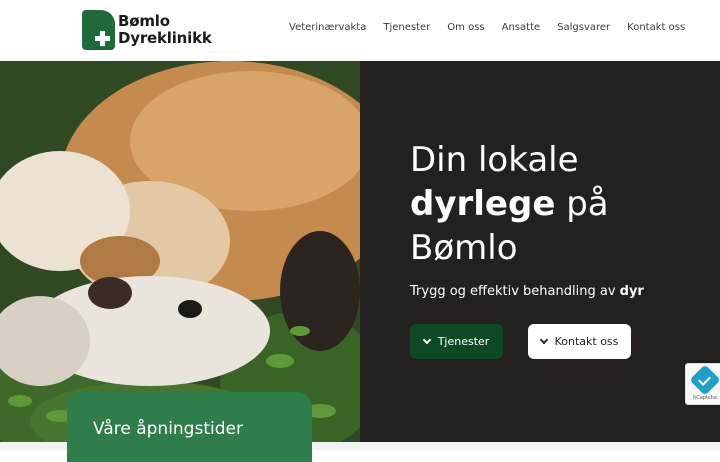 The height and width of the screenshot is (462, 720). I want to click on hero-subtitle-text: Trygg og effektiv behandling av, so click(515, 291).